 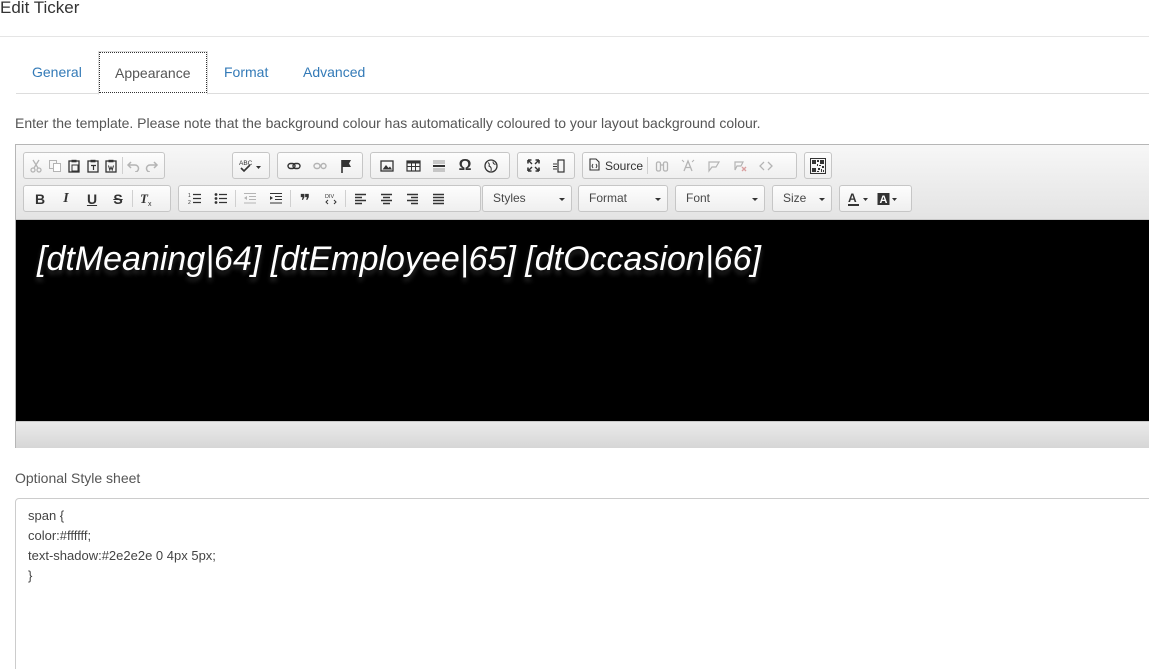 What do you see at coordinates (55, 166) in the screenshot?
I see `copy-icon` at bounding box center [55, 166].